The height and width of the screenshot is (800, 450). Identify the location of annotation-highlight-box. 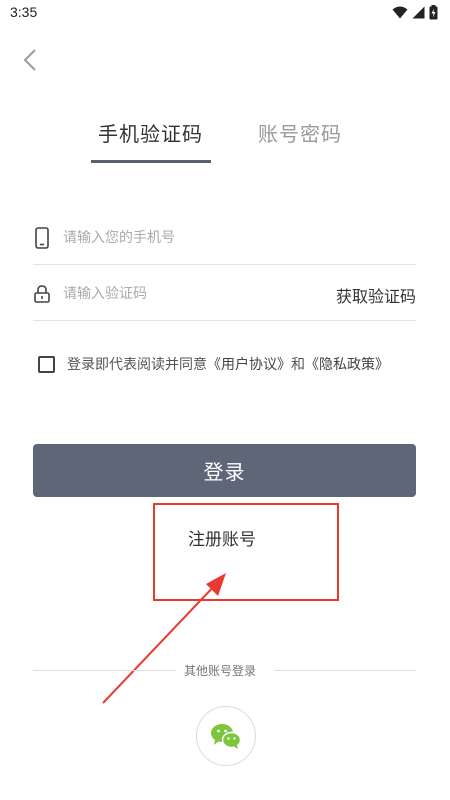
(246, 552).